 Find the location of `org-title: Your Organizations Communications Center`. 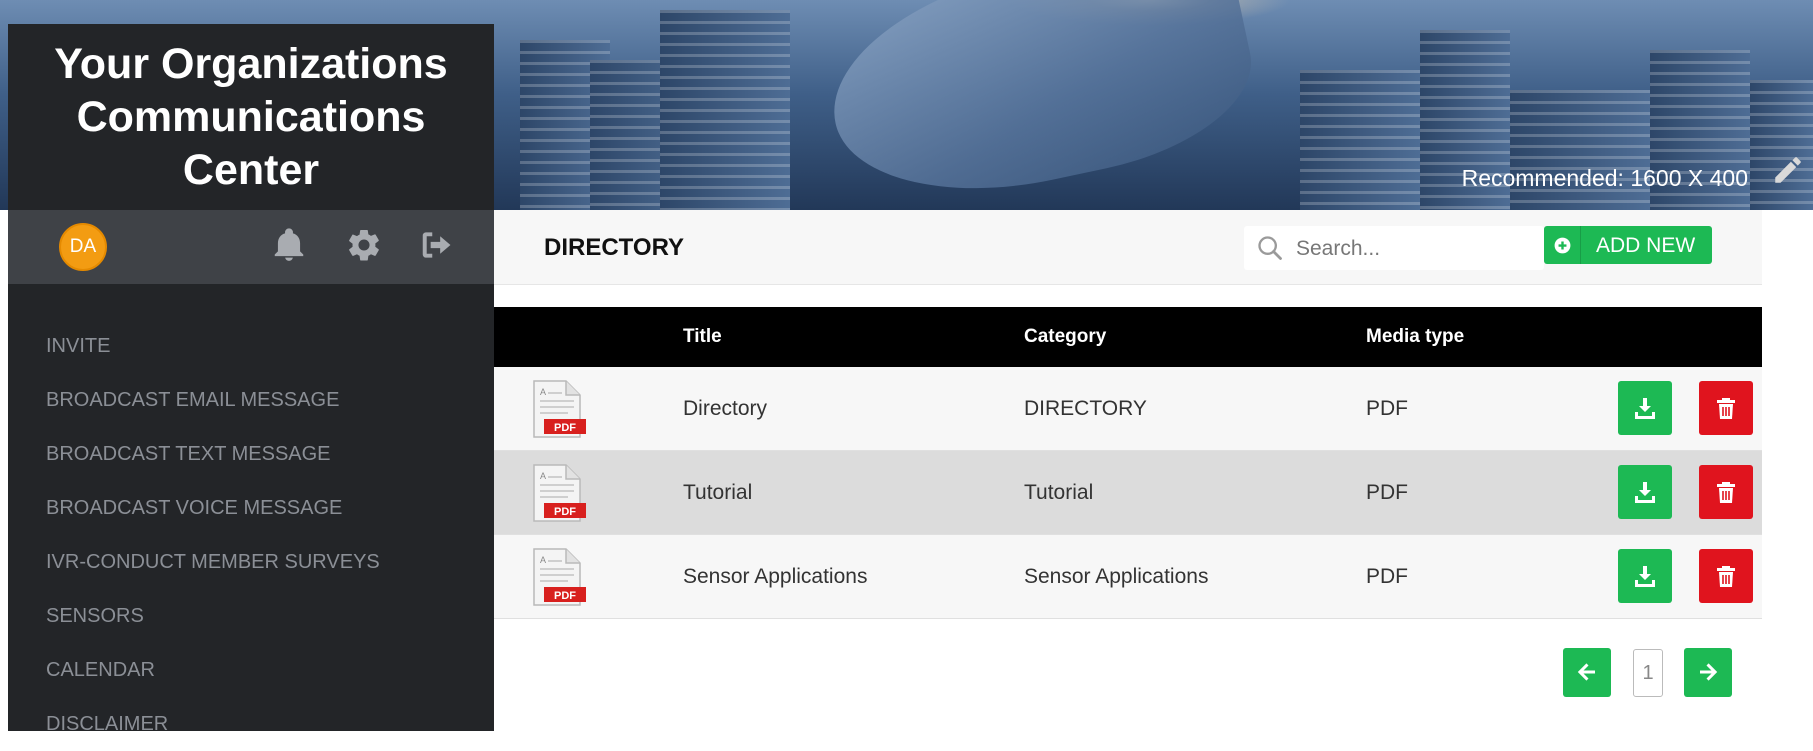

org-title: Your Organizations Communications Center is located at coordinates (251, 117).